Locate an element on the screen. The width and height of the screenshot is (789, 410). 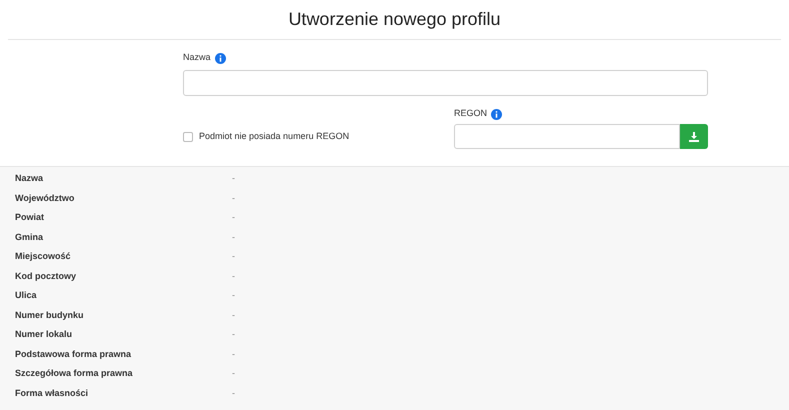
detail-label: Forma własności is located at coordinates (52, 393).